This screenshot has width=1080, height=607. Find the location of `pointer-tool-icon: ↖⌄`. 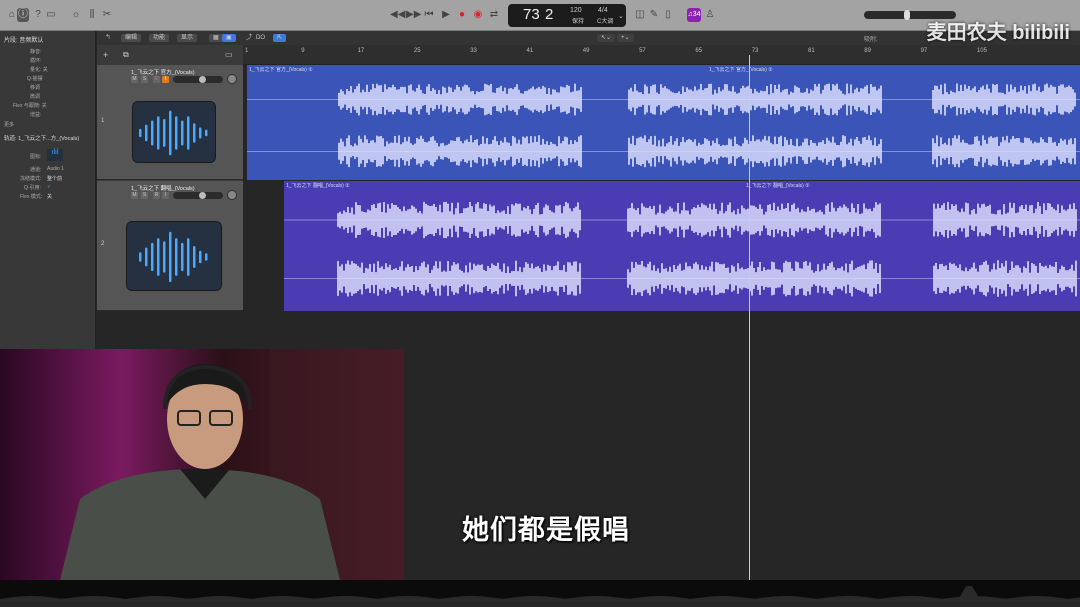

pointer-tool-icon: ↖⌄ is located at coordinates (606, 38).